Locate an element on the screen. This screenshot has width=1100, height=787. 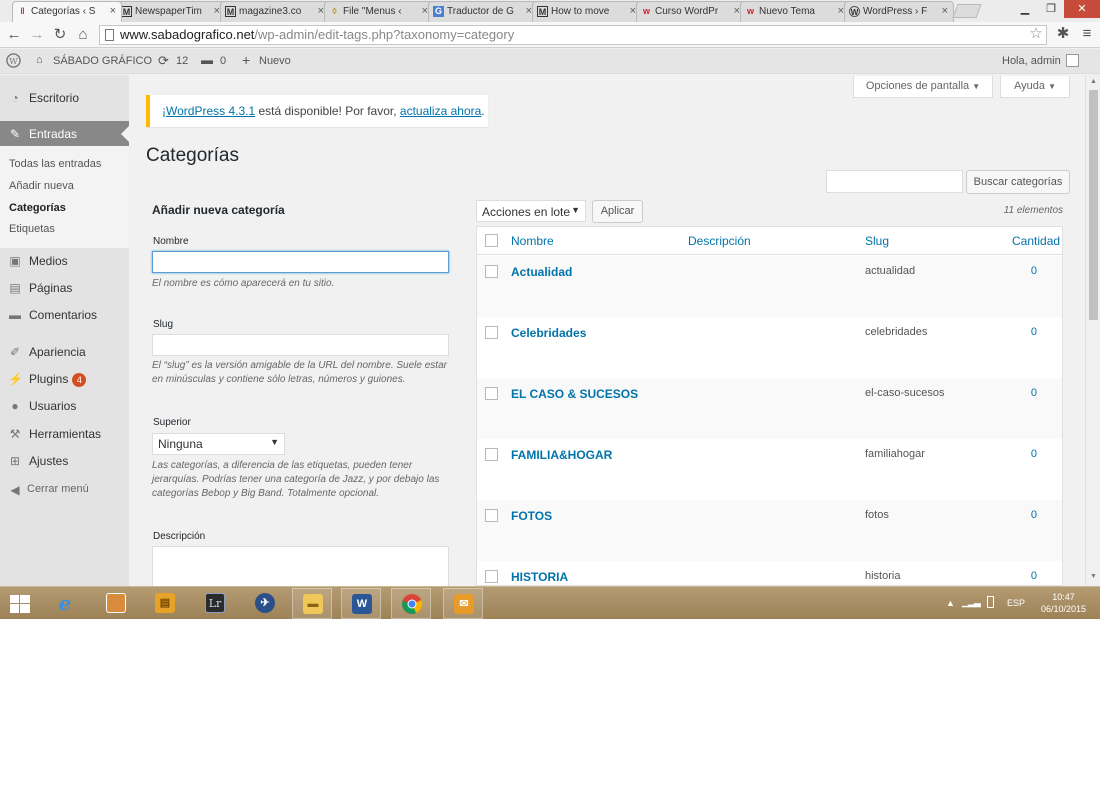
screen-options-button: Opciones de pantalla ▼ is located at coordinates (923, 87).